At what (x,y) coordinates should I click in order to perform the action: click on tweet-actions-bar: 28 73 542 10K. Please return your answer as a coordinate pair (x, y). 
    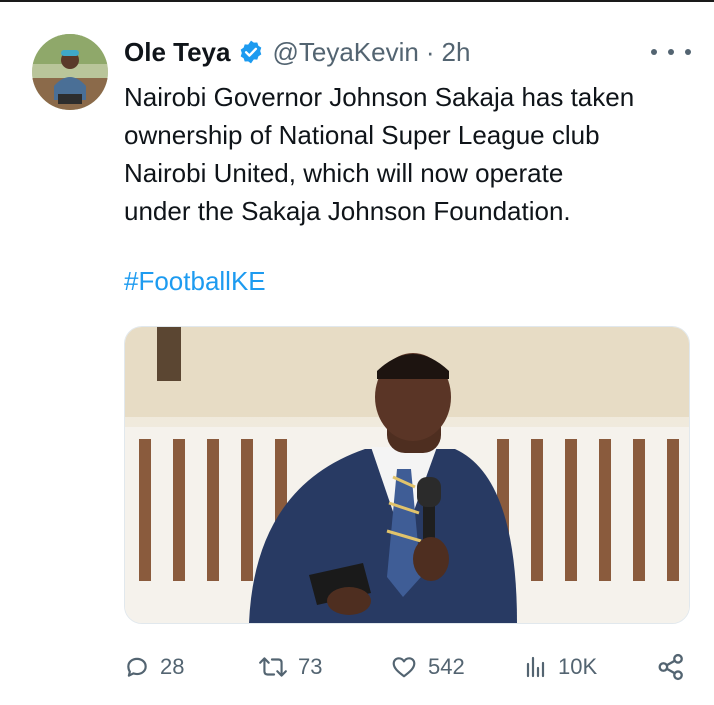
    Looking at the image, I should click on (409, 667).